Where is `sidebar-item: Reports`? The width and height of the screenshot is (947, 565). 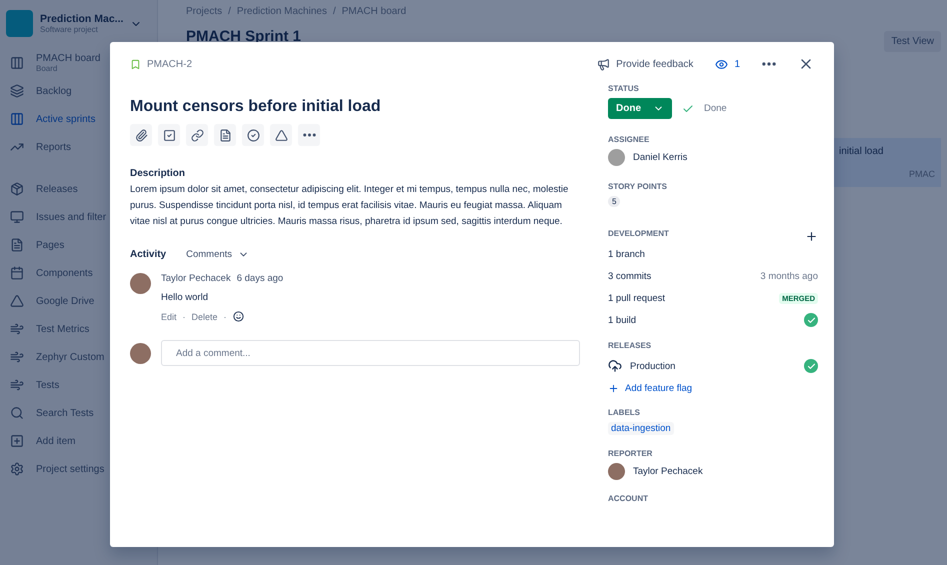 sidebar-item: Reports is located at coordinates (54, 147).